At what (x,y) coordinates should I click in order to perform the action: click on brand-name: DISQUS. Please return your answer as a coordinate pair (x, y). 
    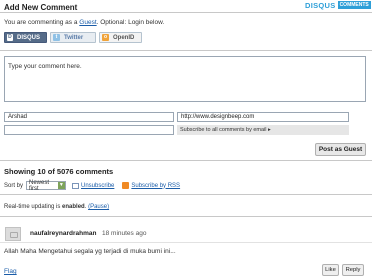
    Looking at the image, I should click on (320, 5).